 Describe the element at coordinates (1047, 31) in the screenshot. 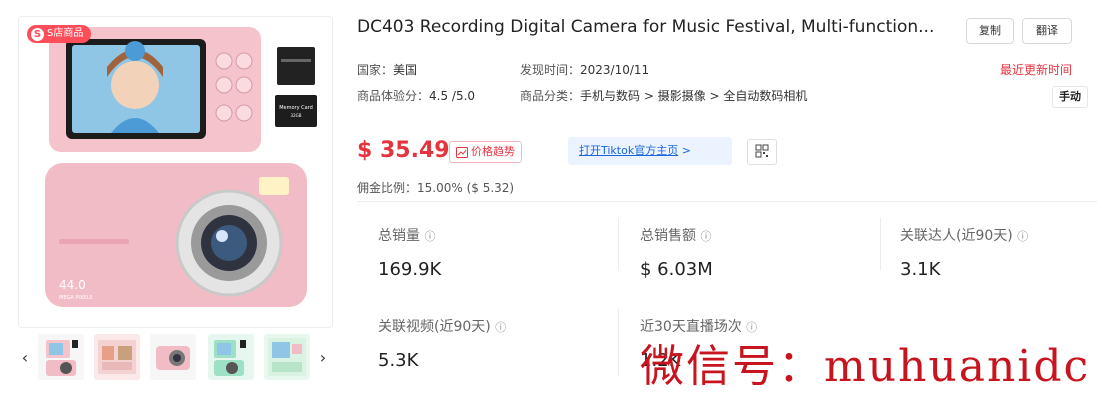

I see `translate-button: 翻译` at that location.